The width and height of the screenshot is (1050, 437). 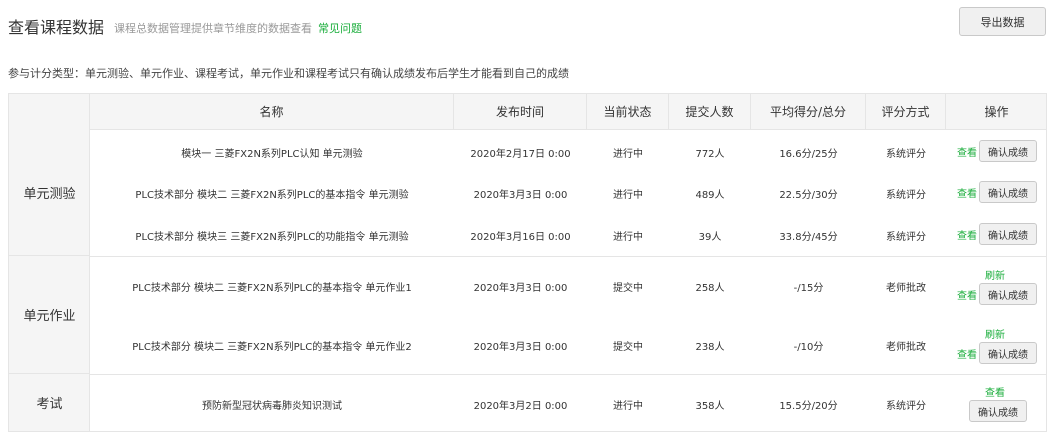 I want to click on row-name: PLC技术部分 模块二 三菱FX2N系列PLC的基本指令 单元作业2, so click(x=272, y=347).